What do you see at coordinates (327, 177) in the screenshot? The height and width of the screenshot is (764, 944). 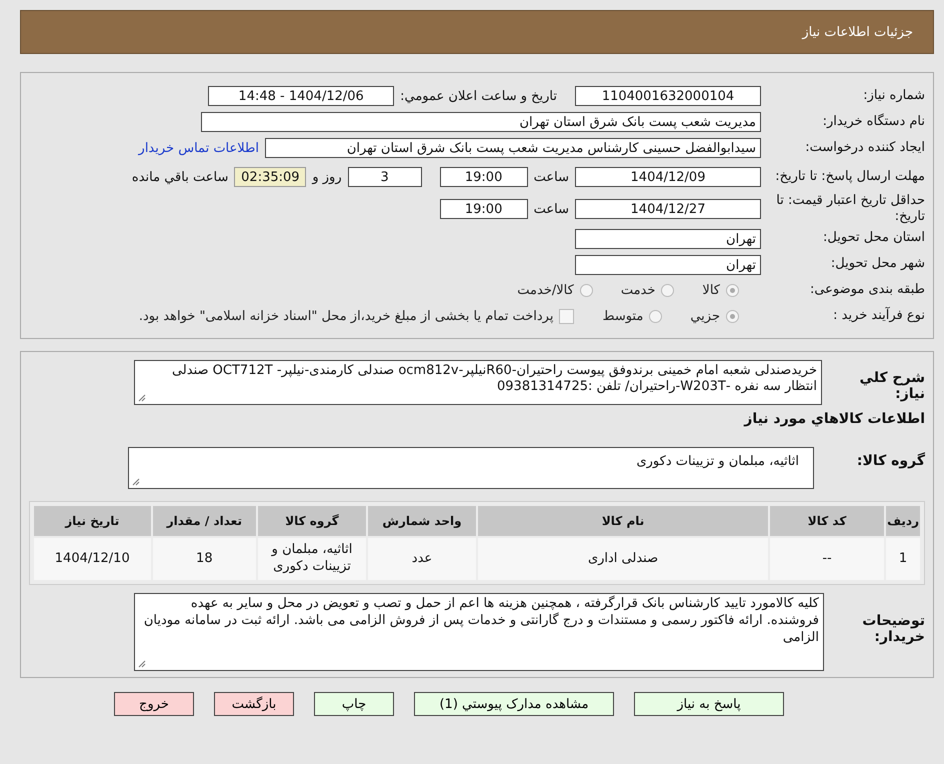 I see `days-label: روز و` at bounding box center [327, 177].